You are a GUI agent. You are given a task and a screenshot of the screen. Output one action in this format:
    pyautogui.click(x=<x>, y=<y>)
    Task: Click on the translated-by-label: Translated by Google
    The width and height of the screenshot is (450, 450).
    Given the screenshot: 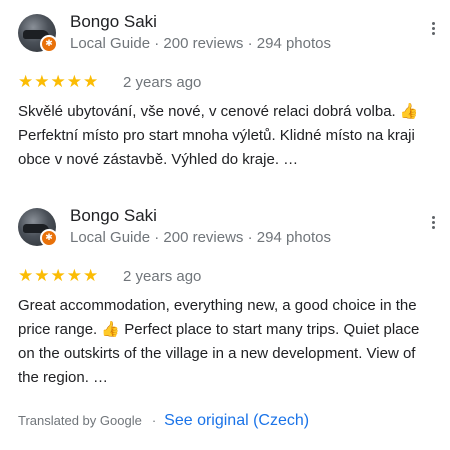 What is the action you would take?
    pyautogui.click(x=80, y=420)
    